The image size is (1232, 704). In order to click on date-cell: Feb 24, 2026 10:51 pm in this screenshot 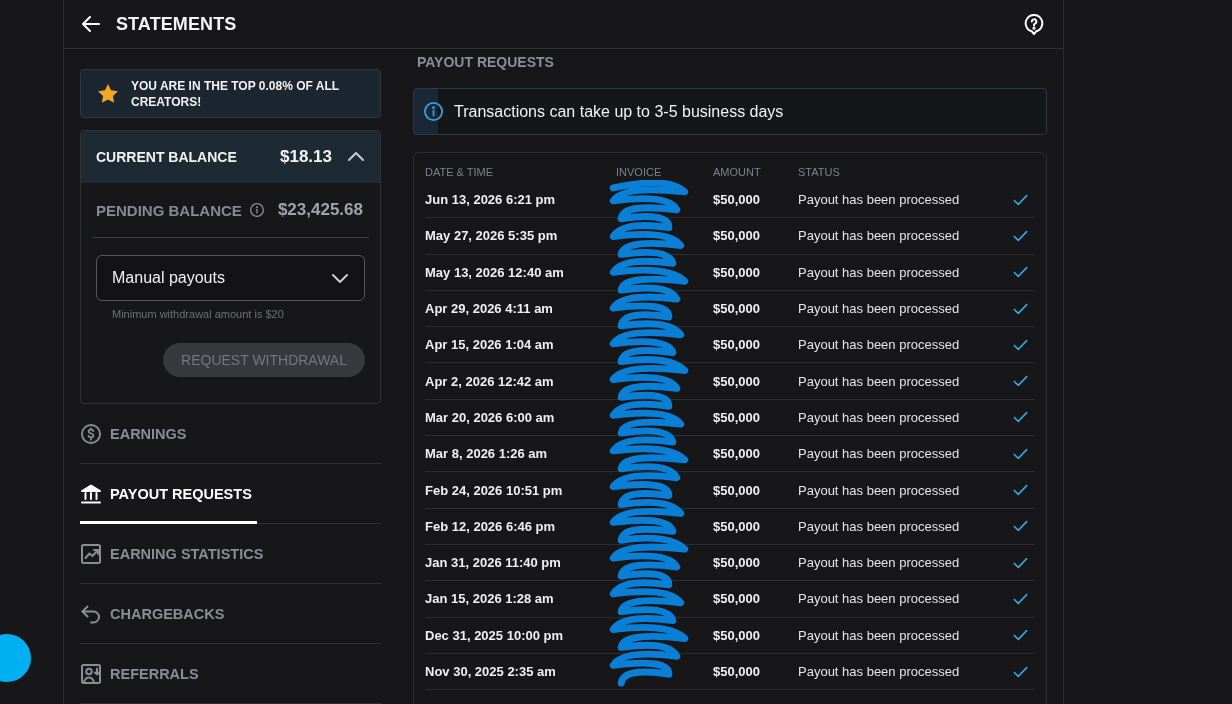, I will do `click(494, 490)`.